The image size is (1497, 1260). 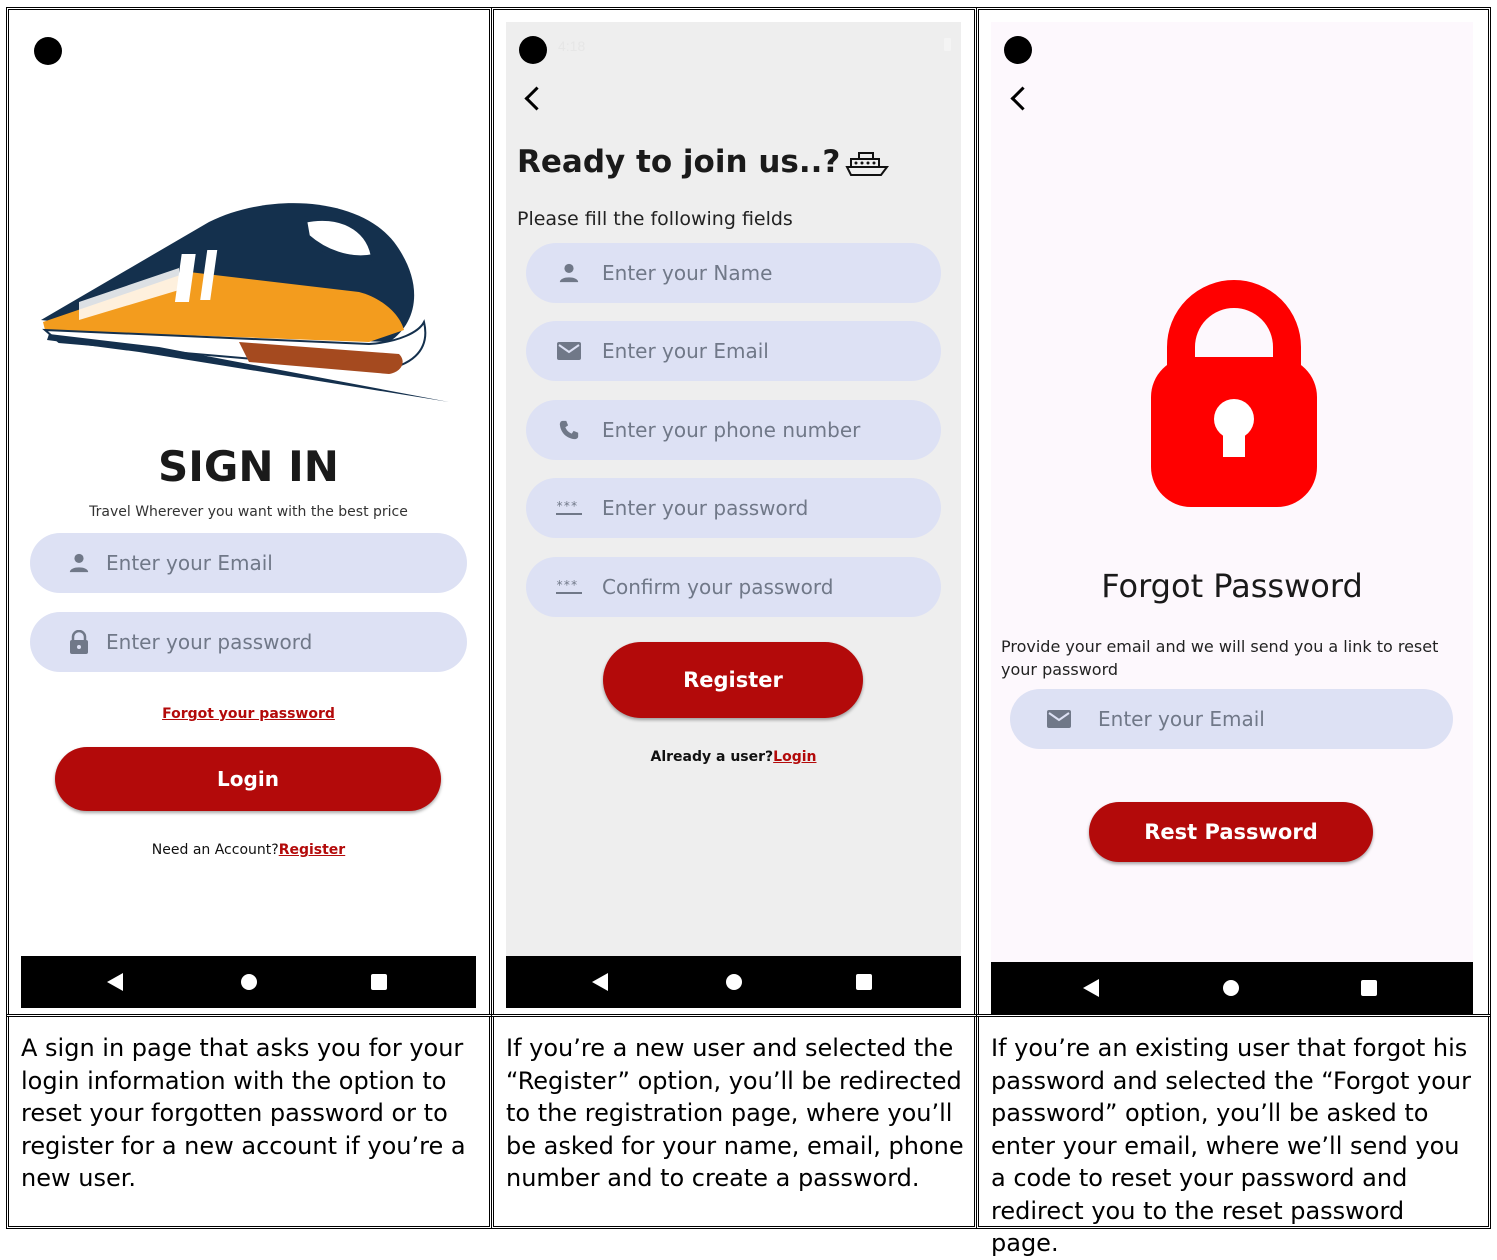 What do you see at coordinates (718, 587) in the screenshot?
I see `confirm-password-placeholder: Confirm your password` at bounding box center [718, 587].